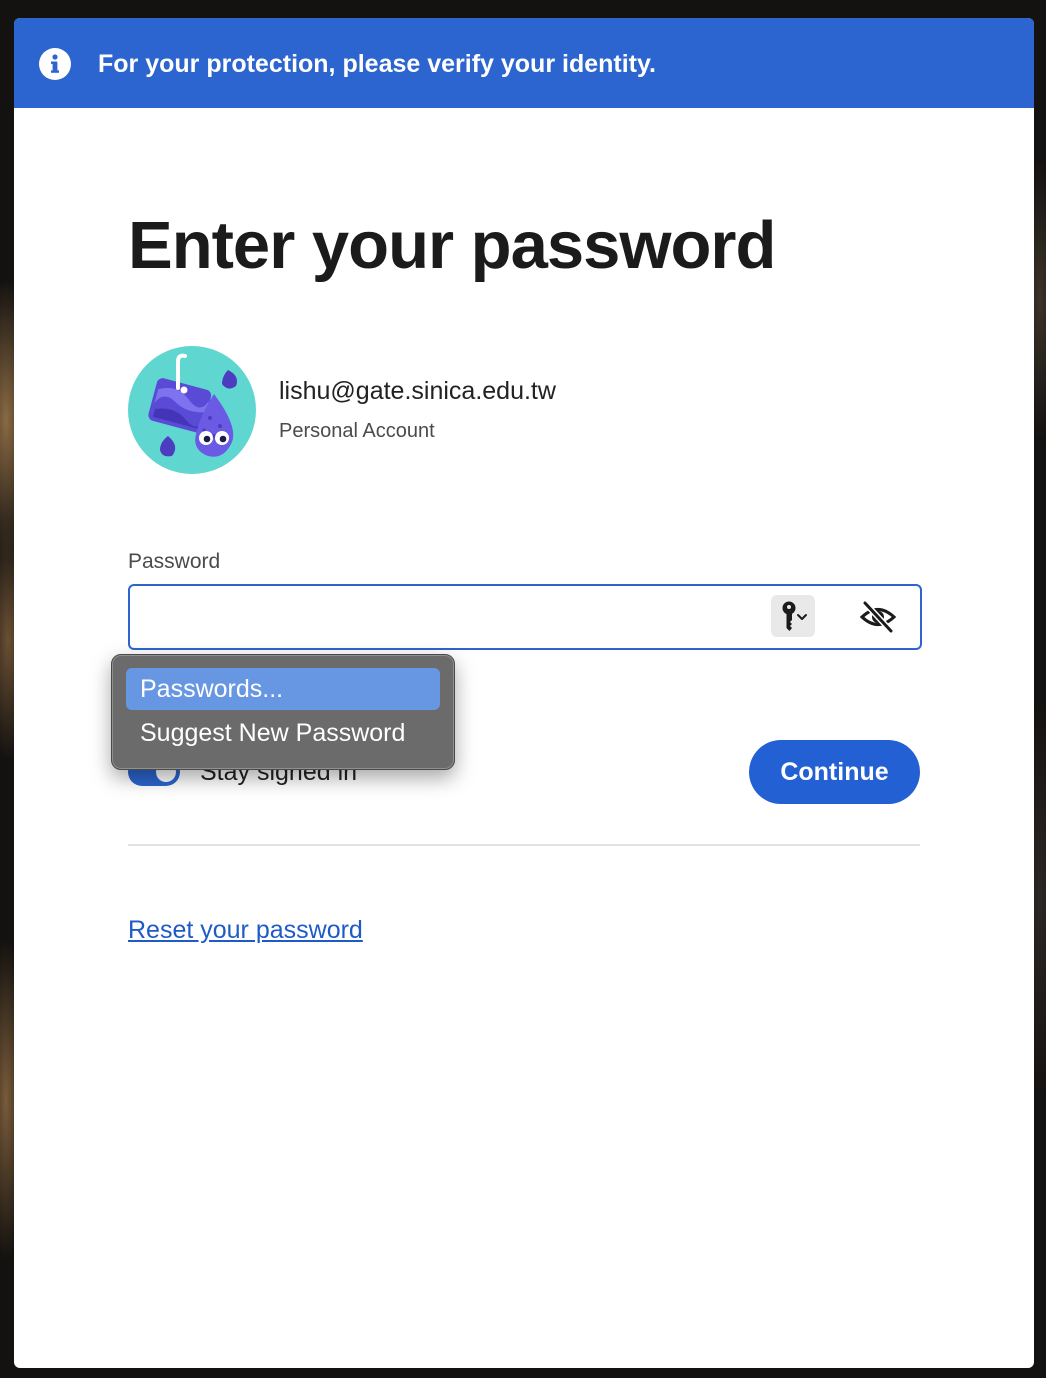 This screenshot has height=1378, width=1046. I want to click on password-input, so click(449, 618).